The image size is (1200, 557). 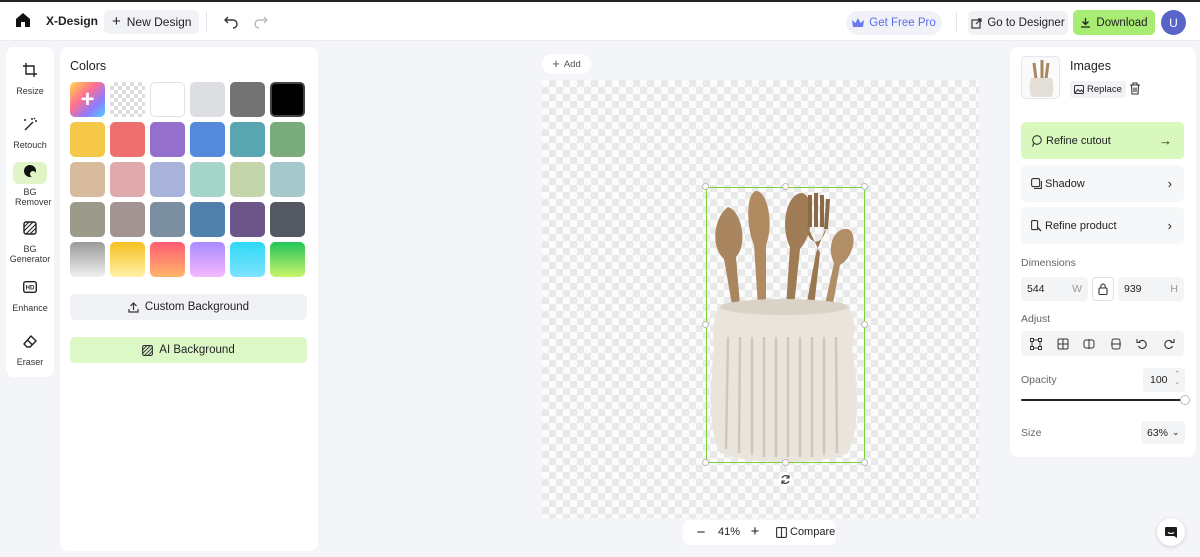 I want to click on replace-button: Replace, so click(x=1098, y=89).